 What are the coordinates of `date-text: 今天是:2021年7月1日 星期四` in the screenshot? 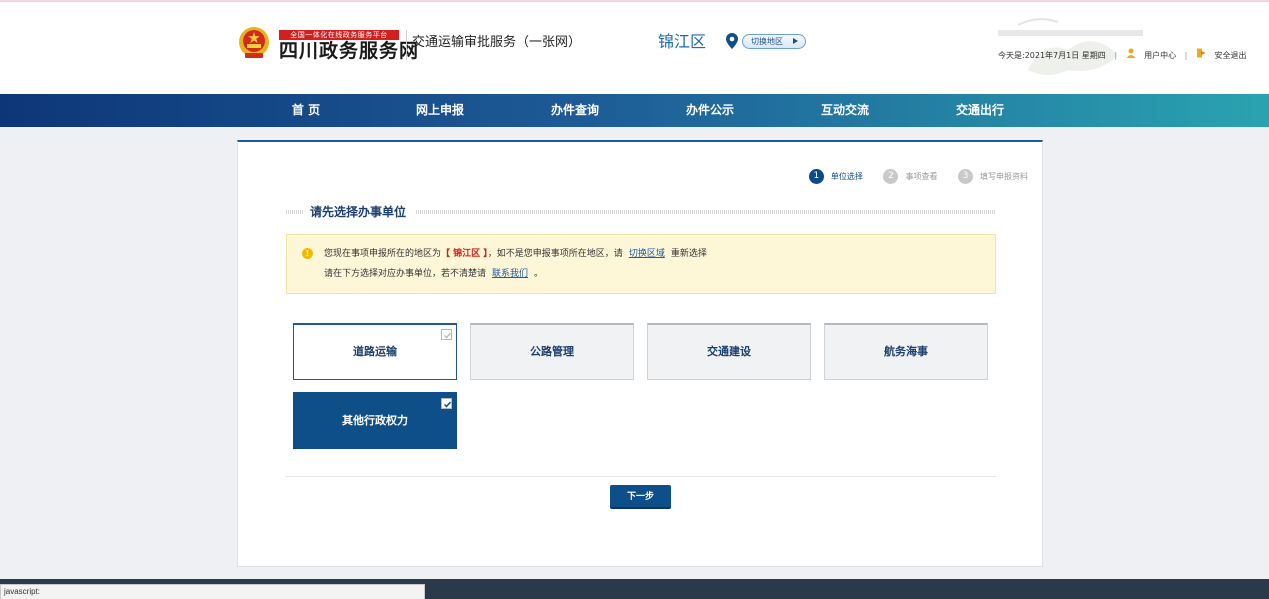 It's located at (1052, 55).